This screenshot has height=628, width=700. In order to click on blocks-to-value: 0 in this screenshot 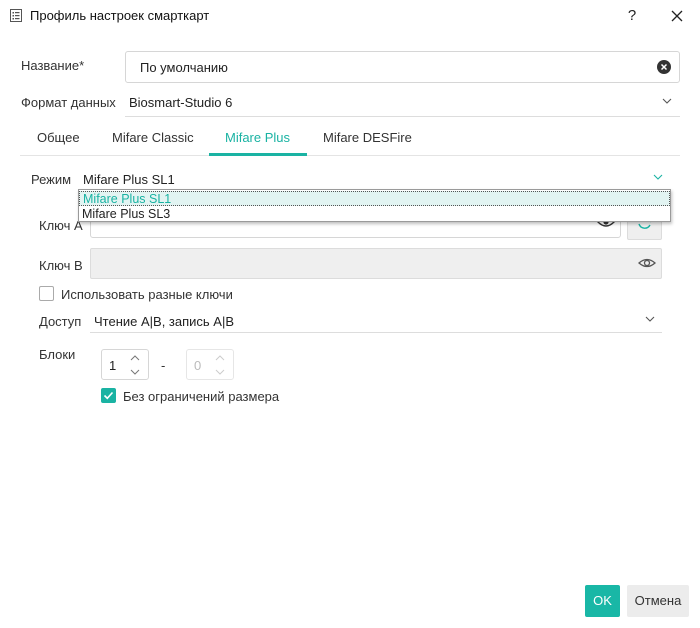, I will do `click(198, 365)`.